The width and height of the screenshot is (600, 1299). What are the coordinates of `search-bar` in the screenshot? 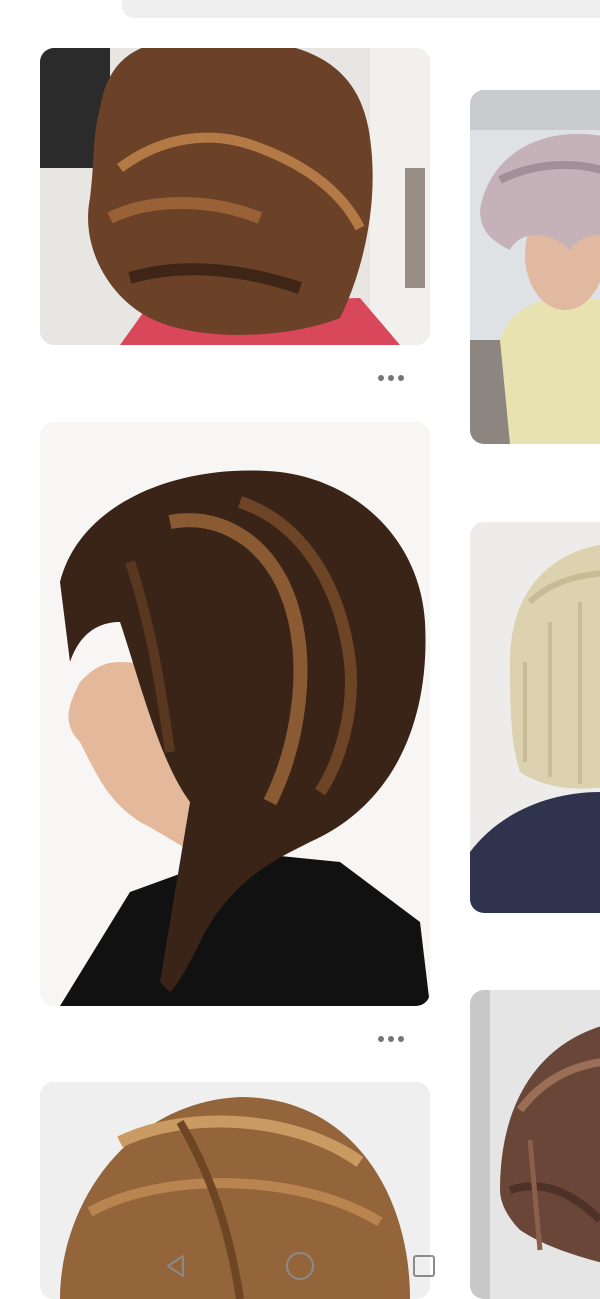 It's located at (361, 9).